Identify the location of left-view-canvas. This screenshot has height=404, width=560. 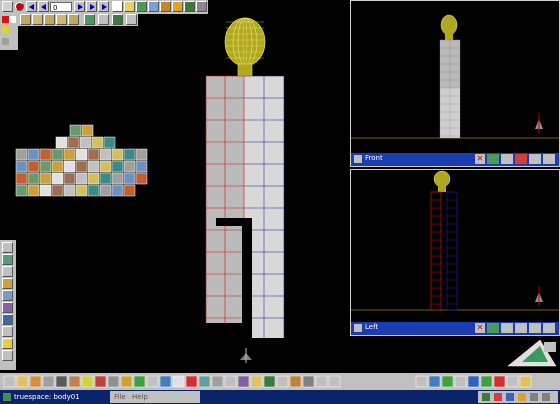
(455, 246).